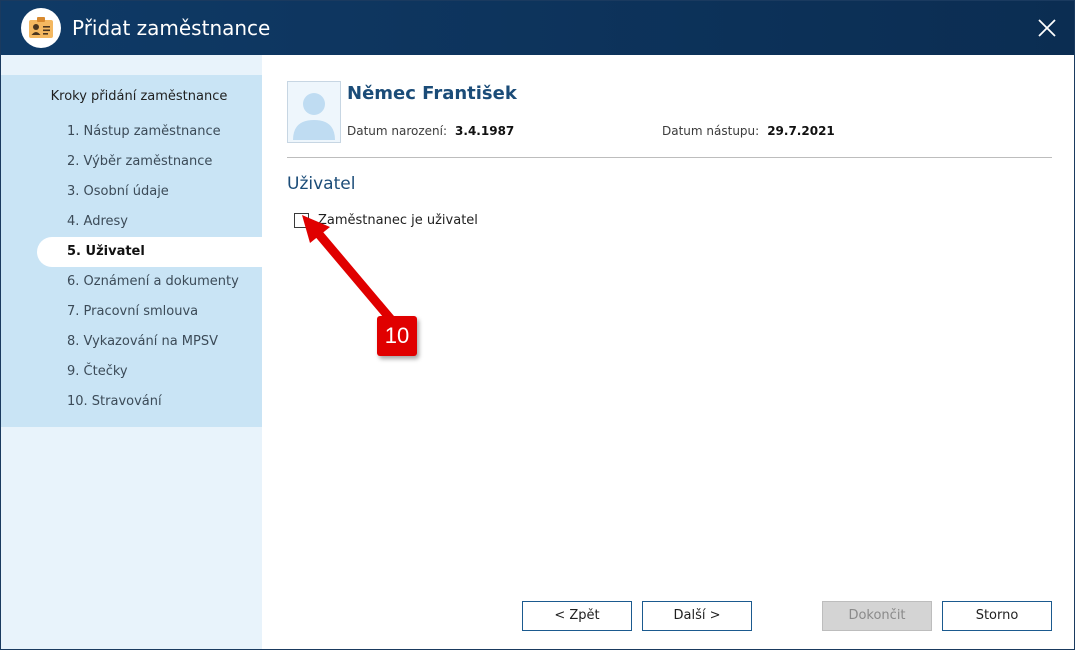 The width and height of the screenshot is (1075, 650). I want to click on close-button, so click(1047, 28).